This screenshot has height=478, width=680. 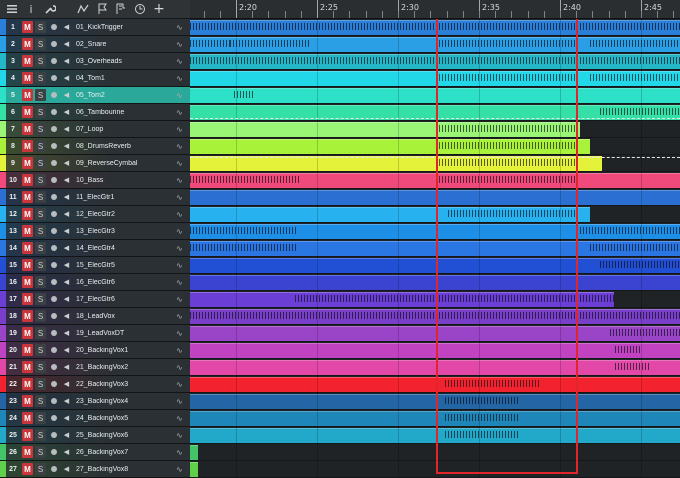 I want to click on track-header: 9 M S ◀ 09_ReverseCymbal ∿, so click(x=95, y=163).